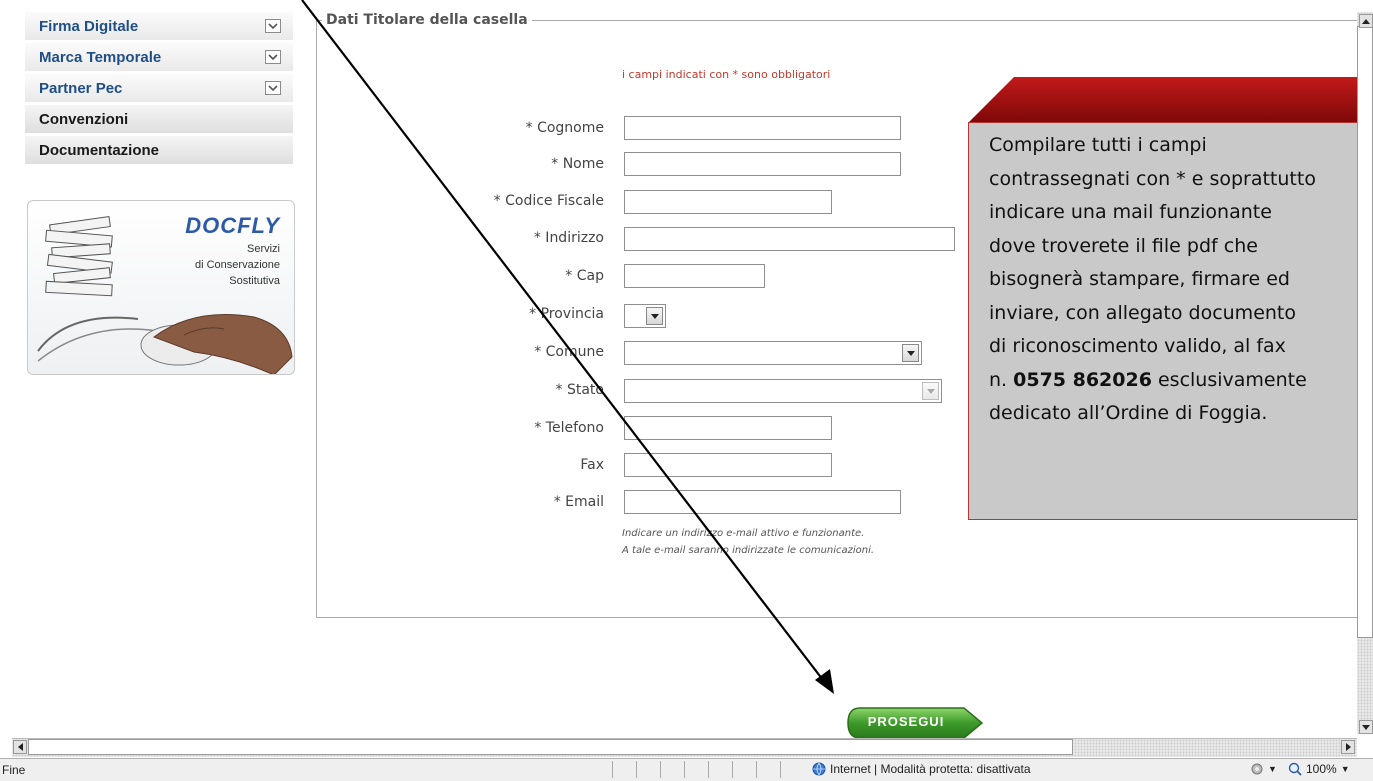 The image size is (1373, 781). I want to click on cap-field, so click(694, 276).